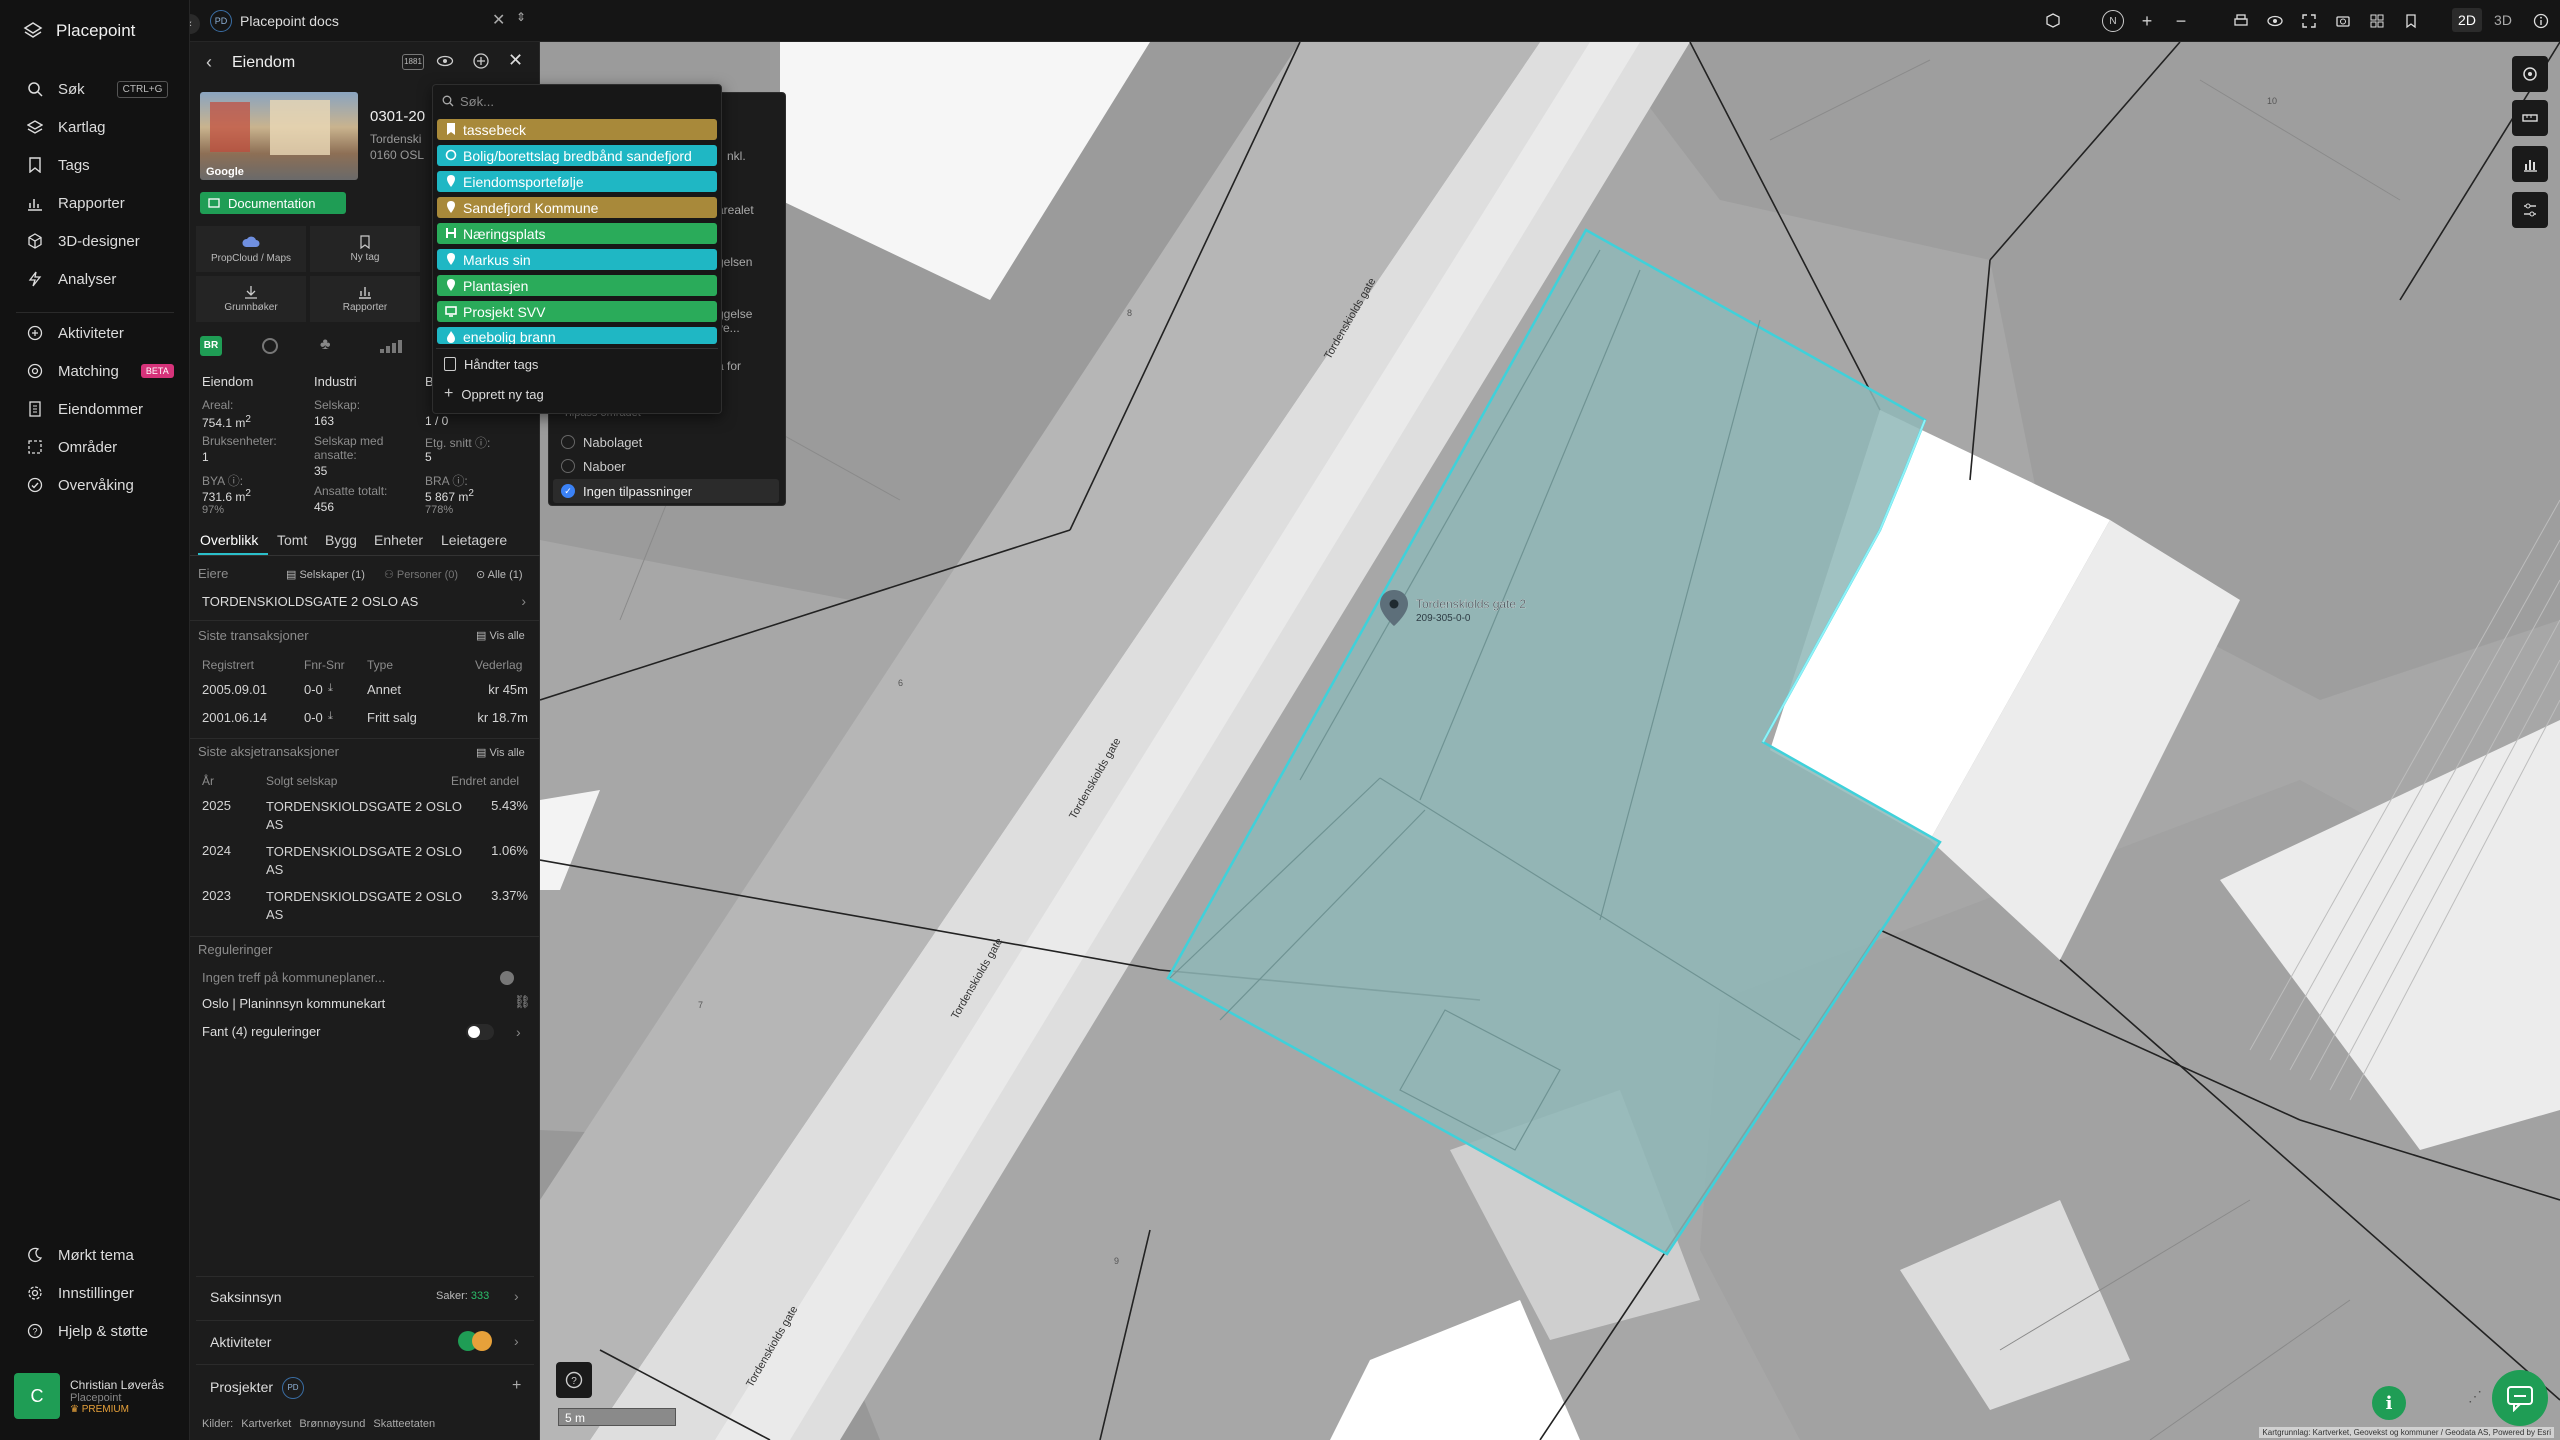 The height and width of the screenshot is (1440, 2560). I want to click on brand-logo: Placepoint, so click(78, 31).